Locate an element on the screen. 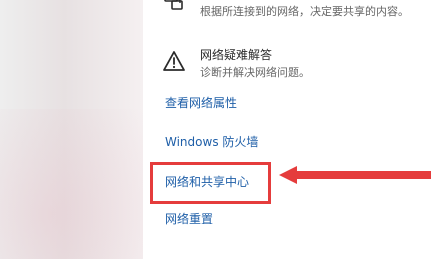 The width and height of the screenshot is (431, 259). warning-triangle-icon is located at coordinates (174, 62).